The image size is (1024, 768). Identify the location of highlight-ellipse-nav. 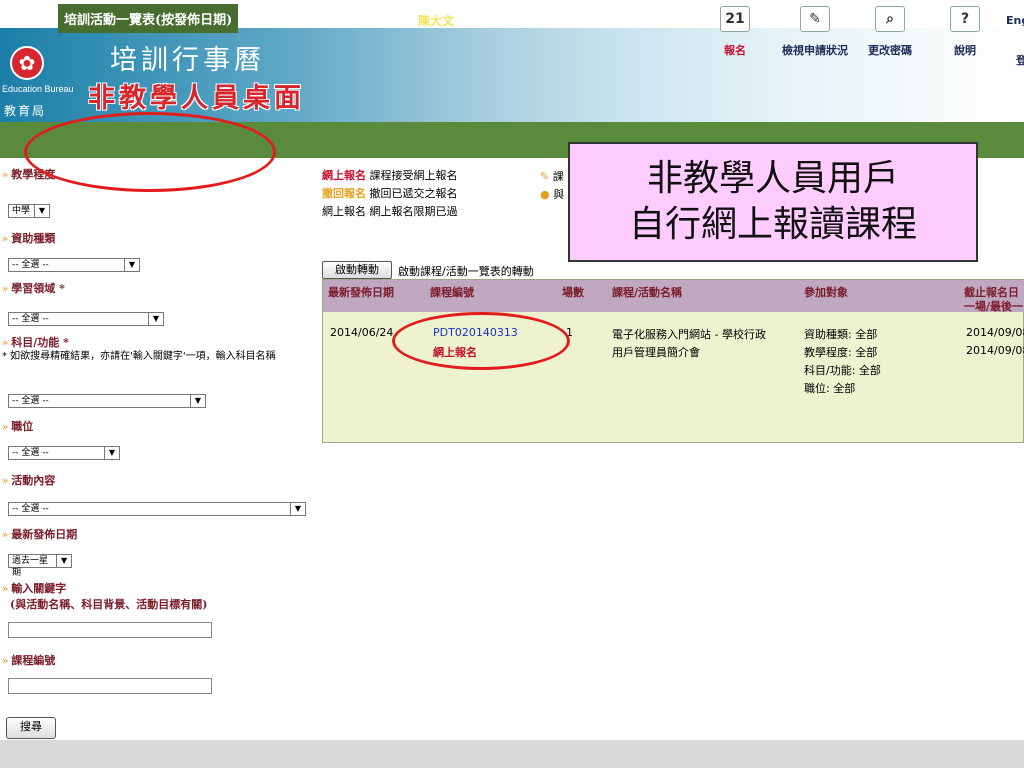
(150, 152).